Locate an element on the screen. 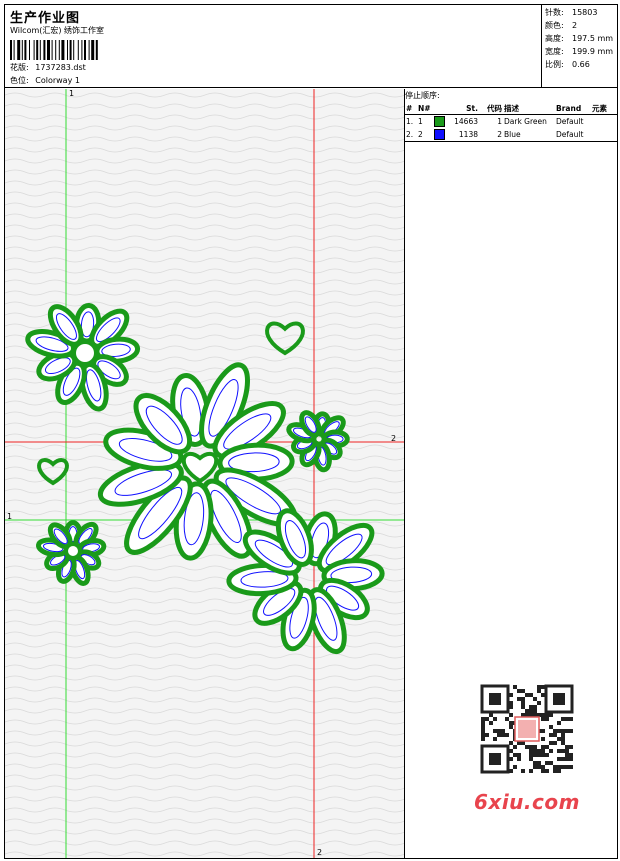  studio-subtitle: Wilcom(汇宏) 绣饰工作室 is located at coordinates (57, 30).